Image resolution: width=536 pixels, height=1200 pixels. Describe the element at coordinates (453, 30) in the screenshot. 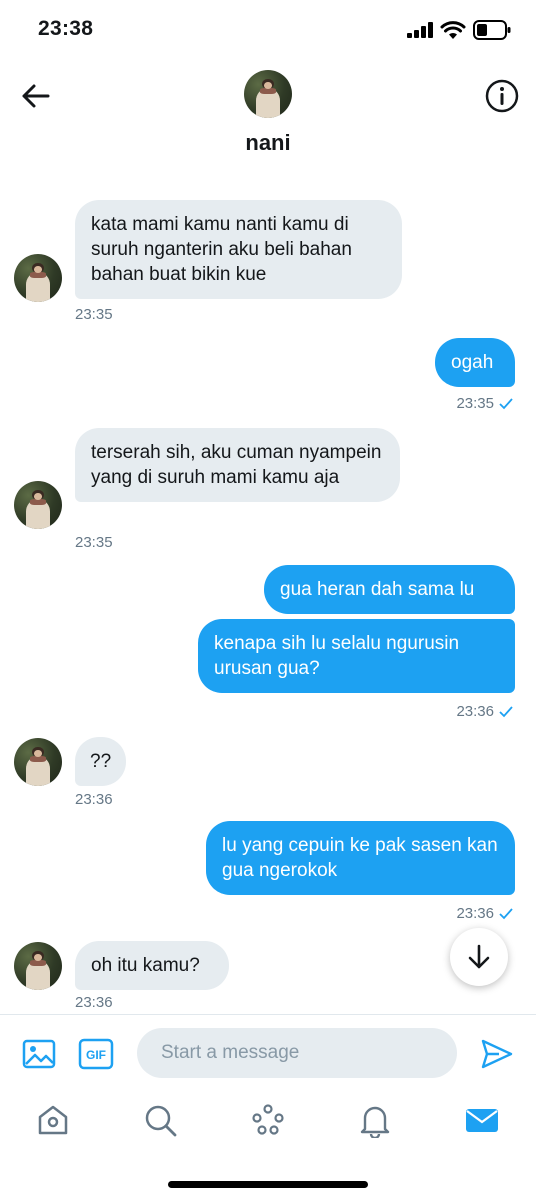

I see `wifi-icon` at that location.